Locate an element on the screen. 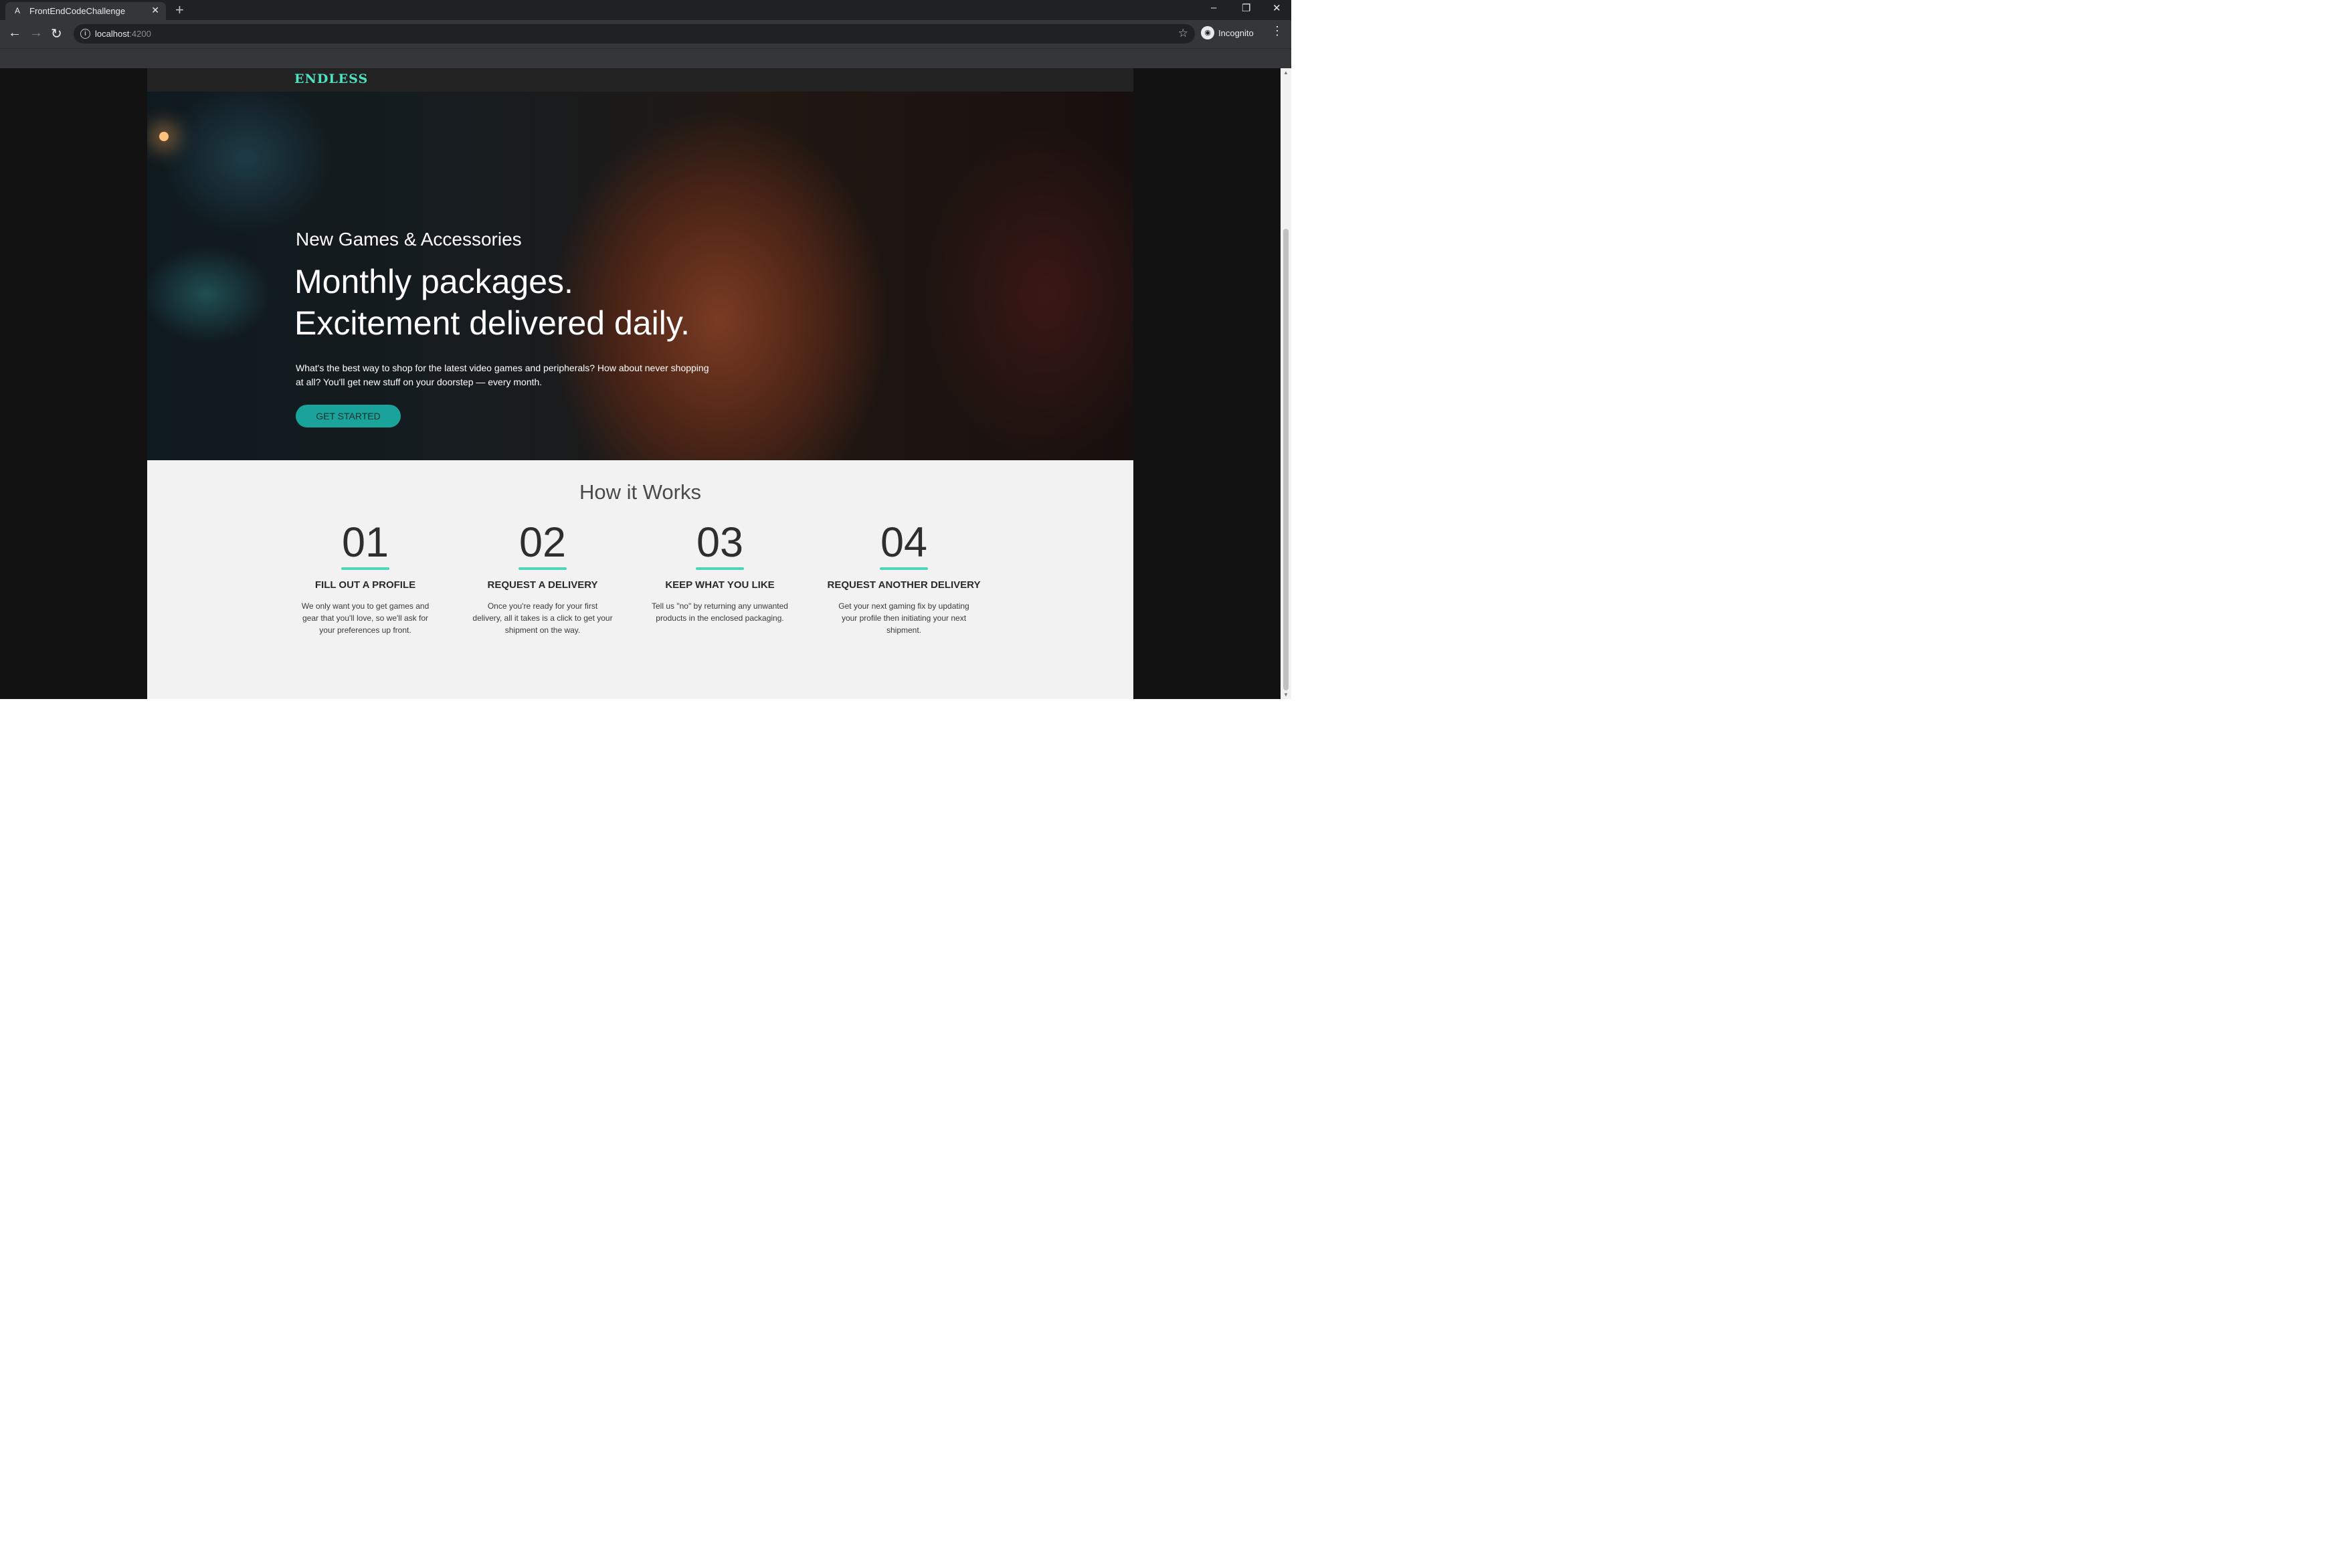  get-started-button: GET STARTED is located at coordinates (349, 416).